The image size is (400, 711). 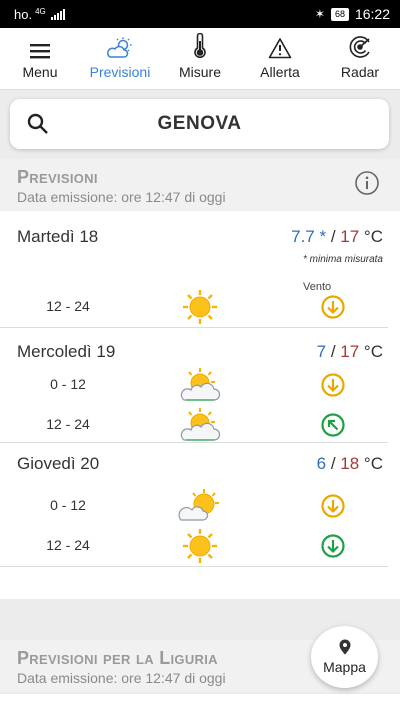 I want to click on thermometer-icon, so click(x=200, y=46).